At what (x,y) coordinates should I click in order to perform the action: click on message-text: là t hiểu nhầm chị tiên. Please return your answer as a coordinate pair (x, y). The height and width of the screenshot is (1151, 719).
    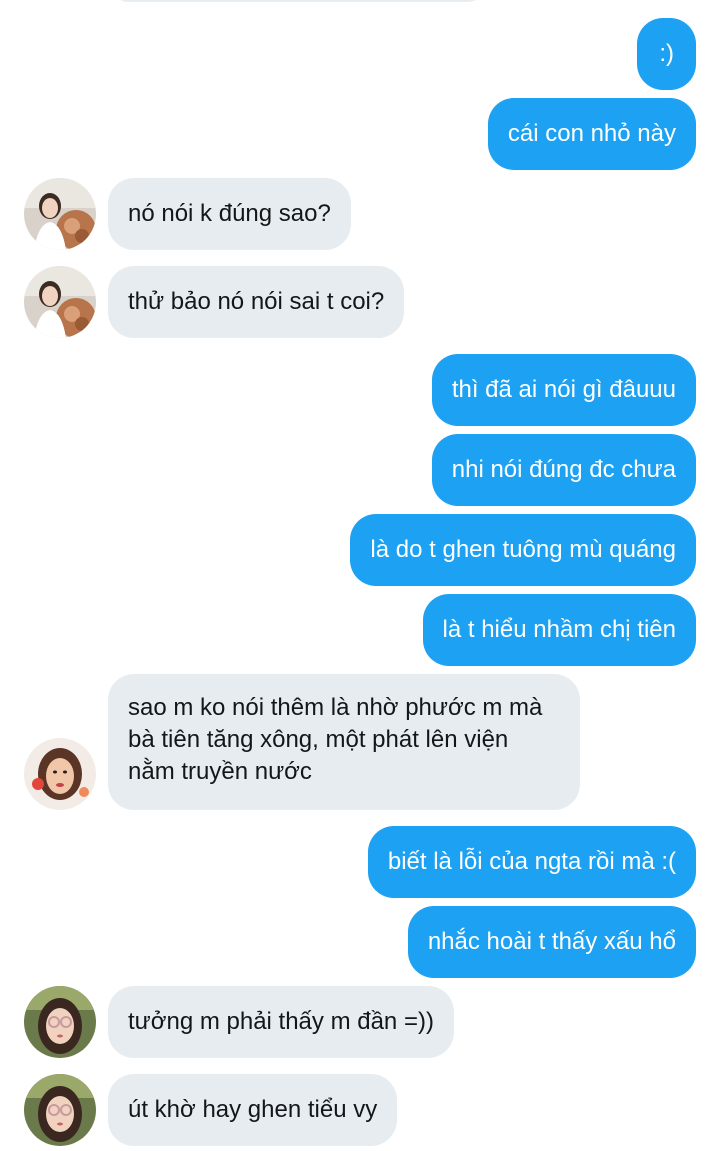
    Looking at the image, I should click on (559, 629).